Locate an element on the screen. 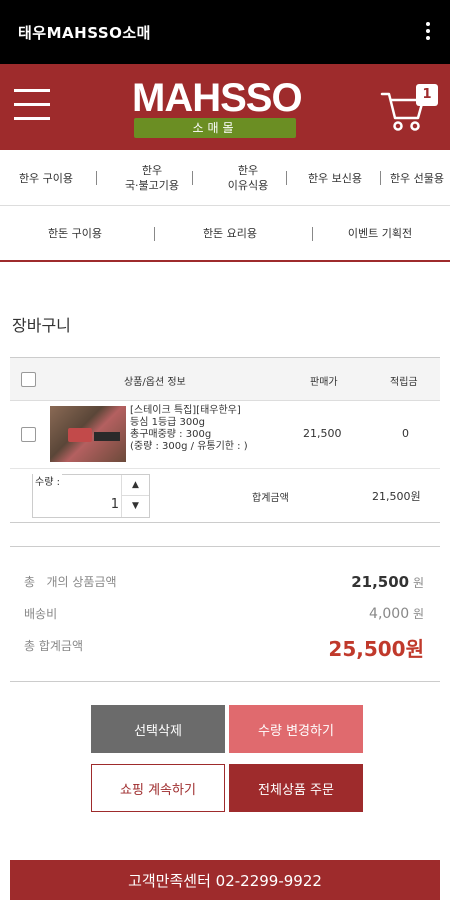 This screenshot has width=450, height=900. logo-text: MAHSSO is located at coordinates (217, 98).